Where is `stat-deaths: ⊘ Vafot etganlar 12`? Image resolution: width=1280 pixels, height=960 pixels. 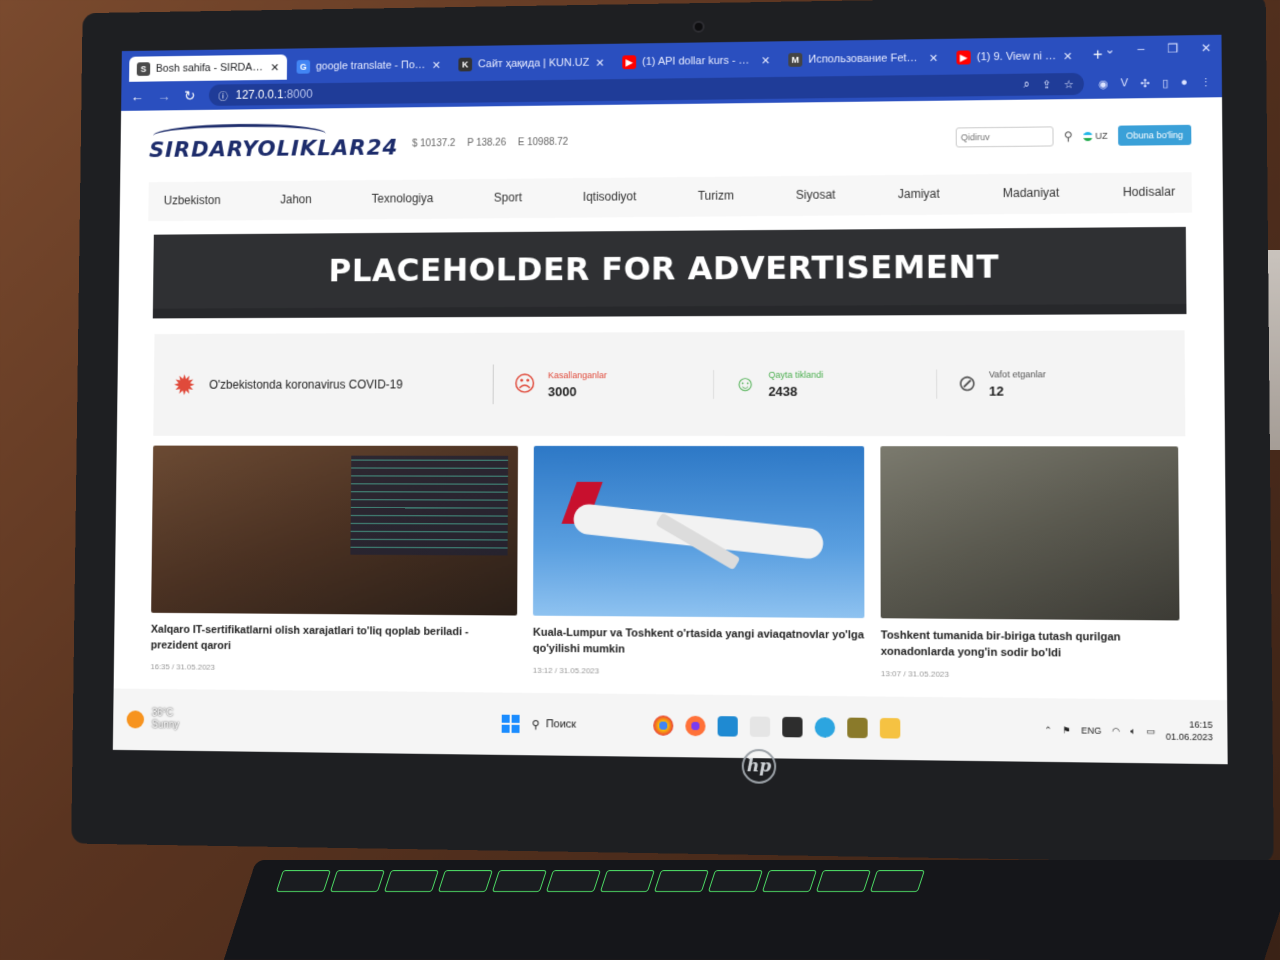 stat-deaths: ⊘ Vafot etganlar 12 is located at coordinates (1050, 384).